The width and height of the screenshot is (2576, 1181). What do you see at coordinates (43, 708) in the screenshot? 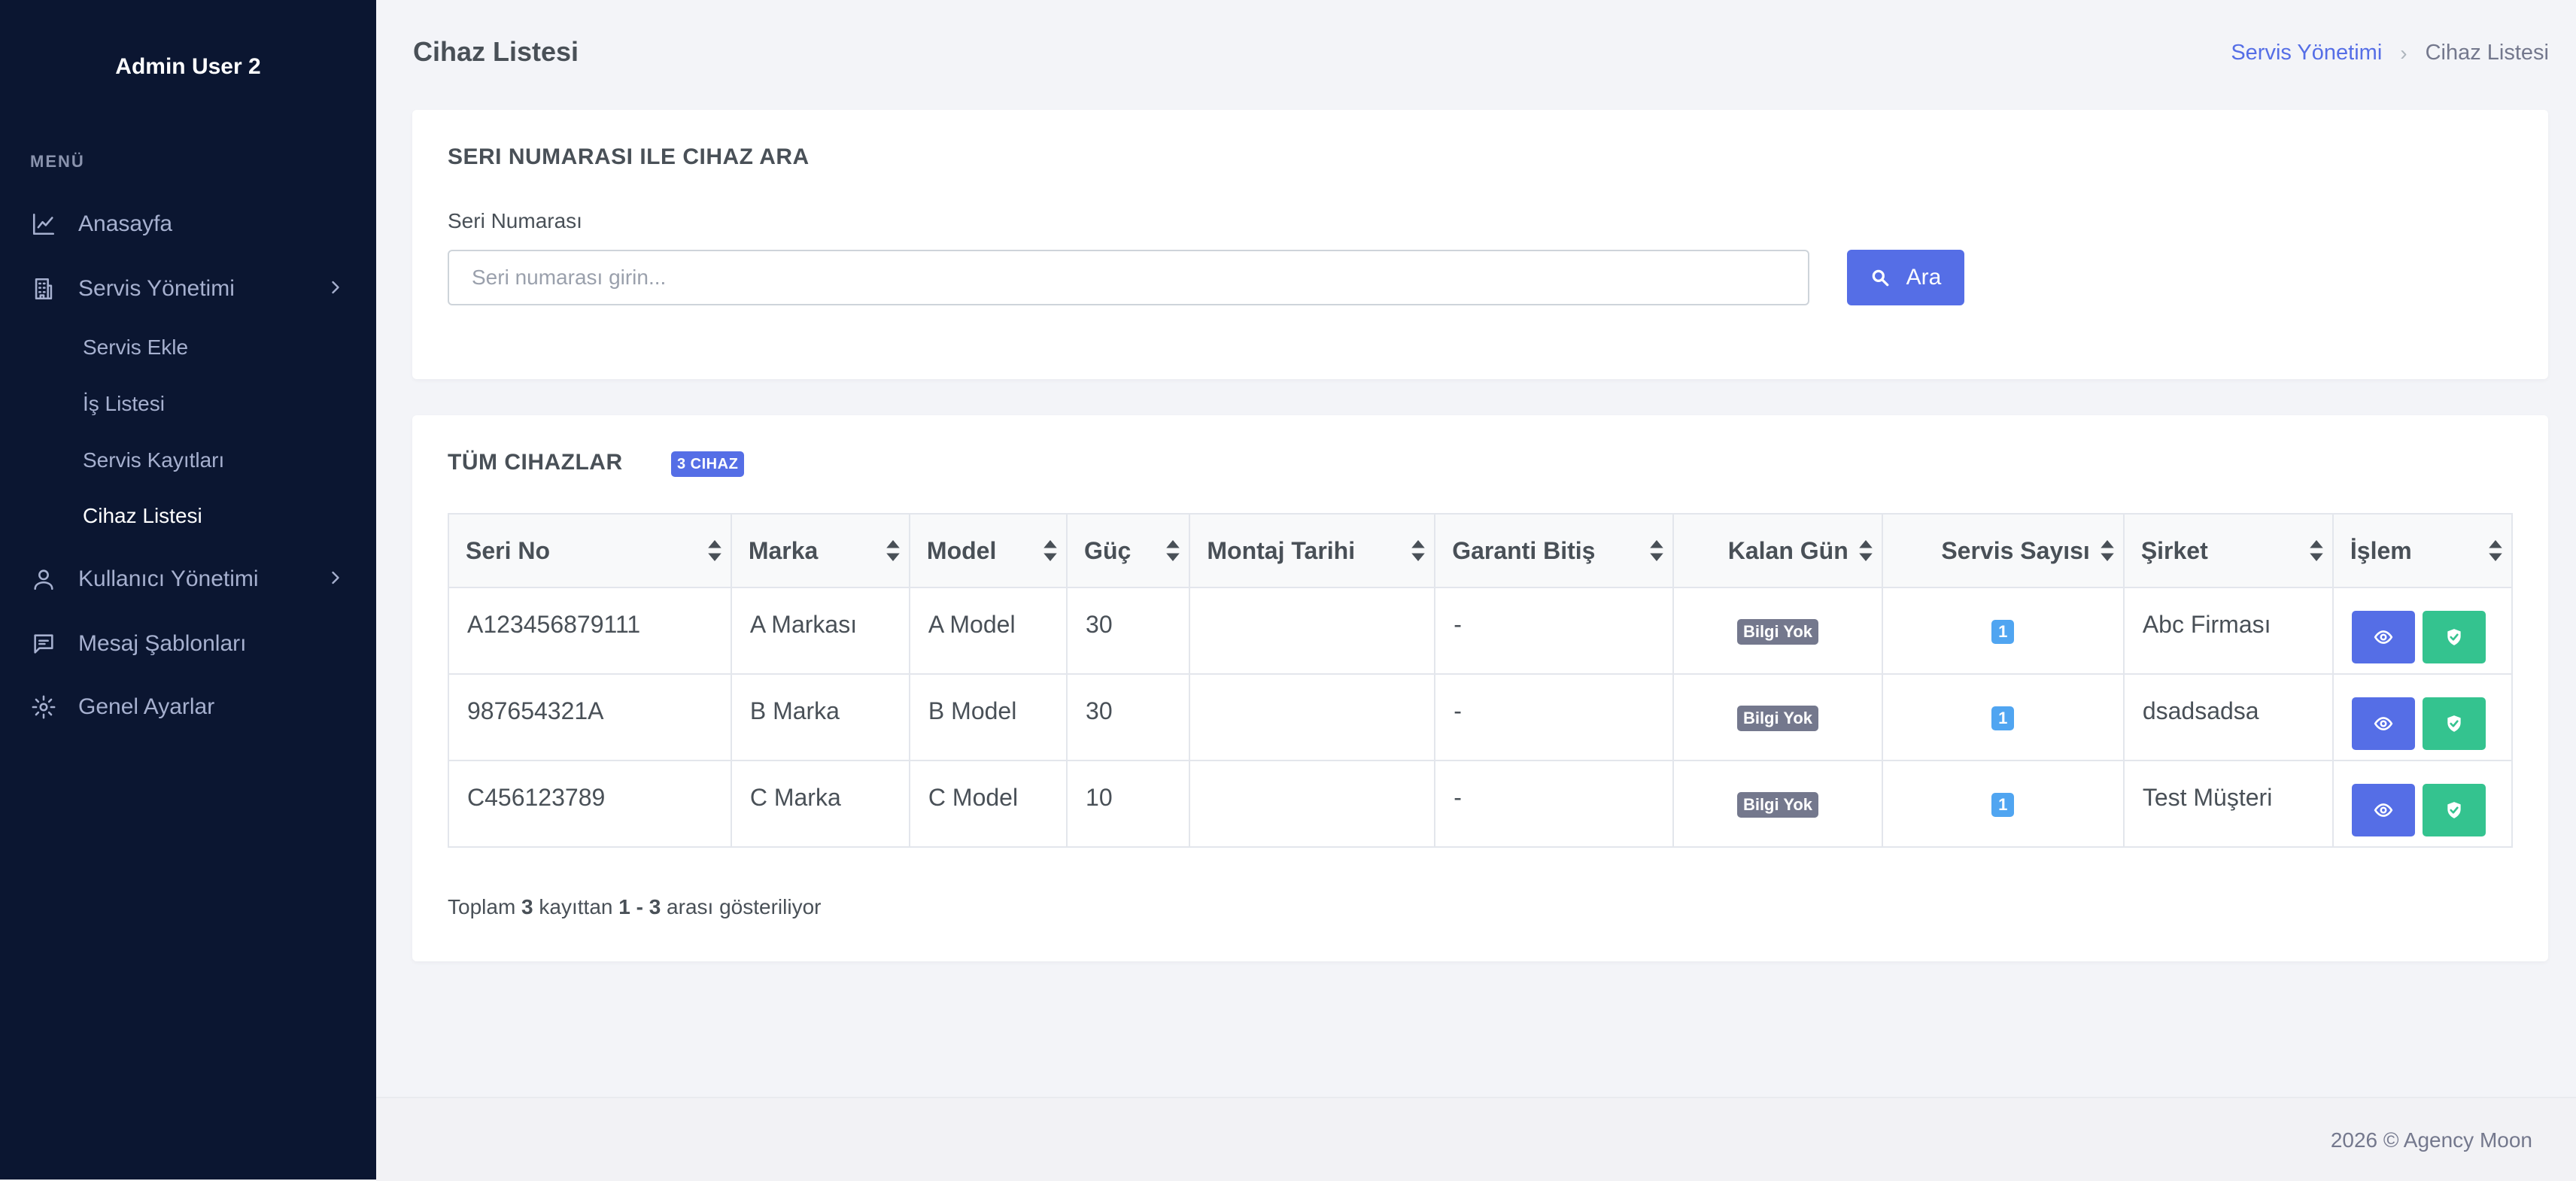
I see `gear-icon` at bounding box center [43, 708].